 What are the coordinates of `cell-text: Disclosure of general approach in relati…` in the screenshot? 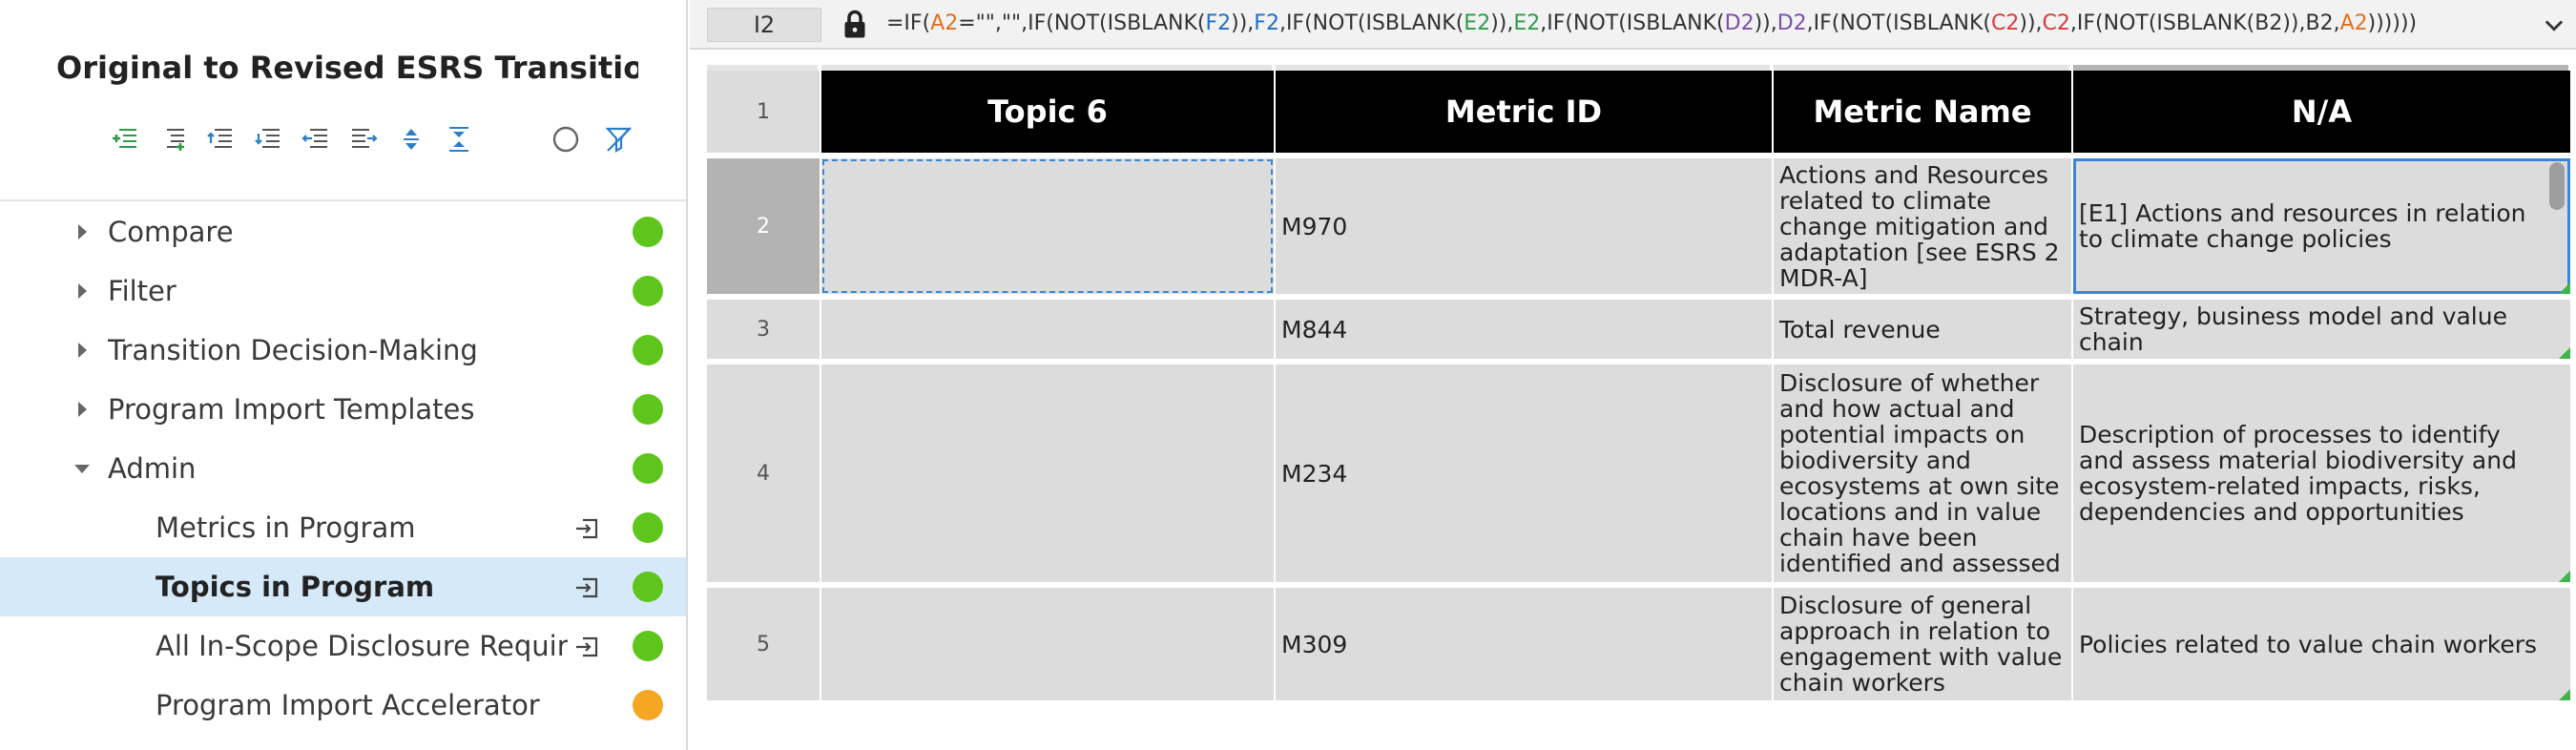 It's located at (1921, 645).